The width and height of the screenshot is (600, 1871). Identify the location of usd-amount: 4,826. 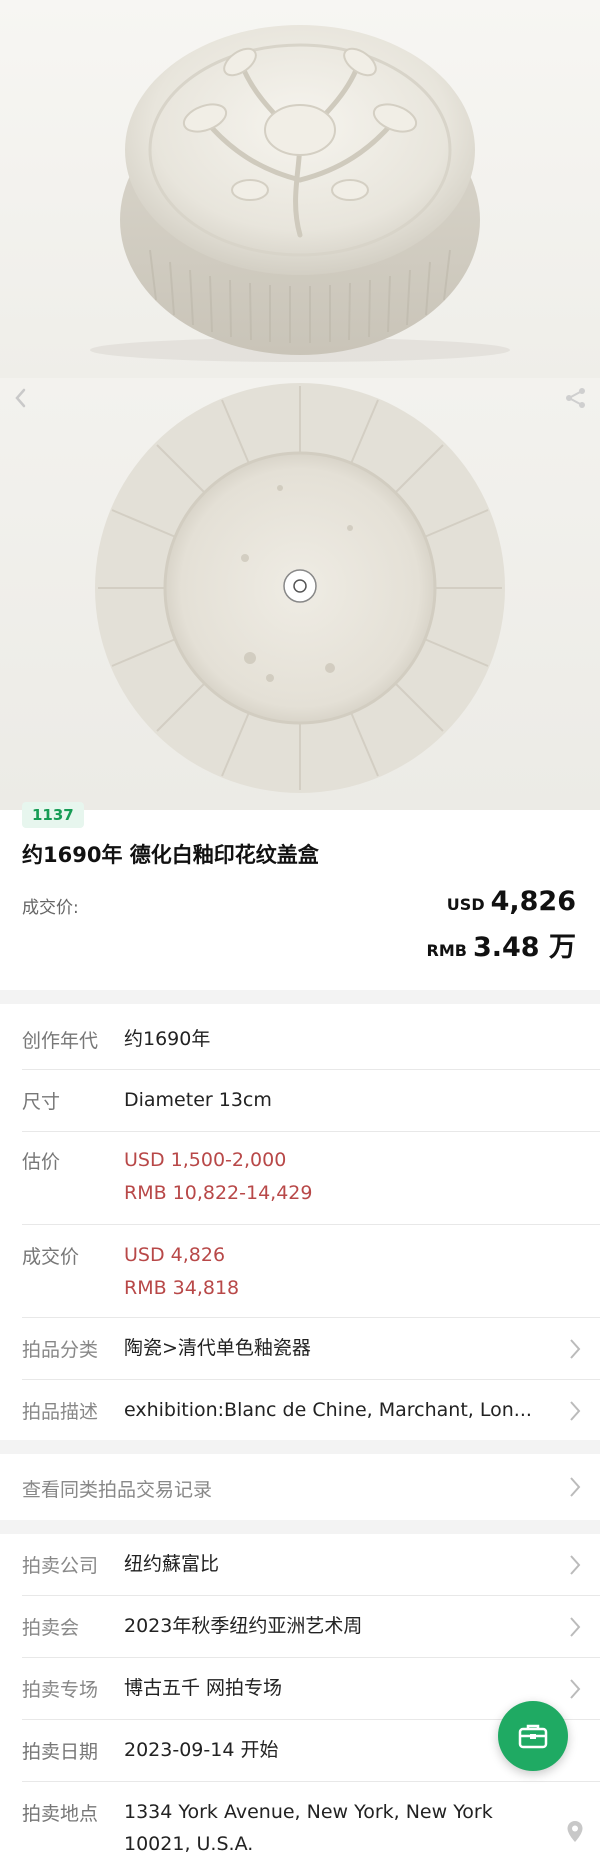
(533, 901).